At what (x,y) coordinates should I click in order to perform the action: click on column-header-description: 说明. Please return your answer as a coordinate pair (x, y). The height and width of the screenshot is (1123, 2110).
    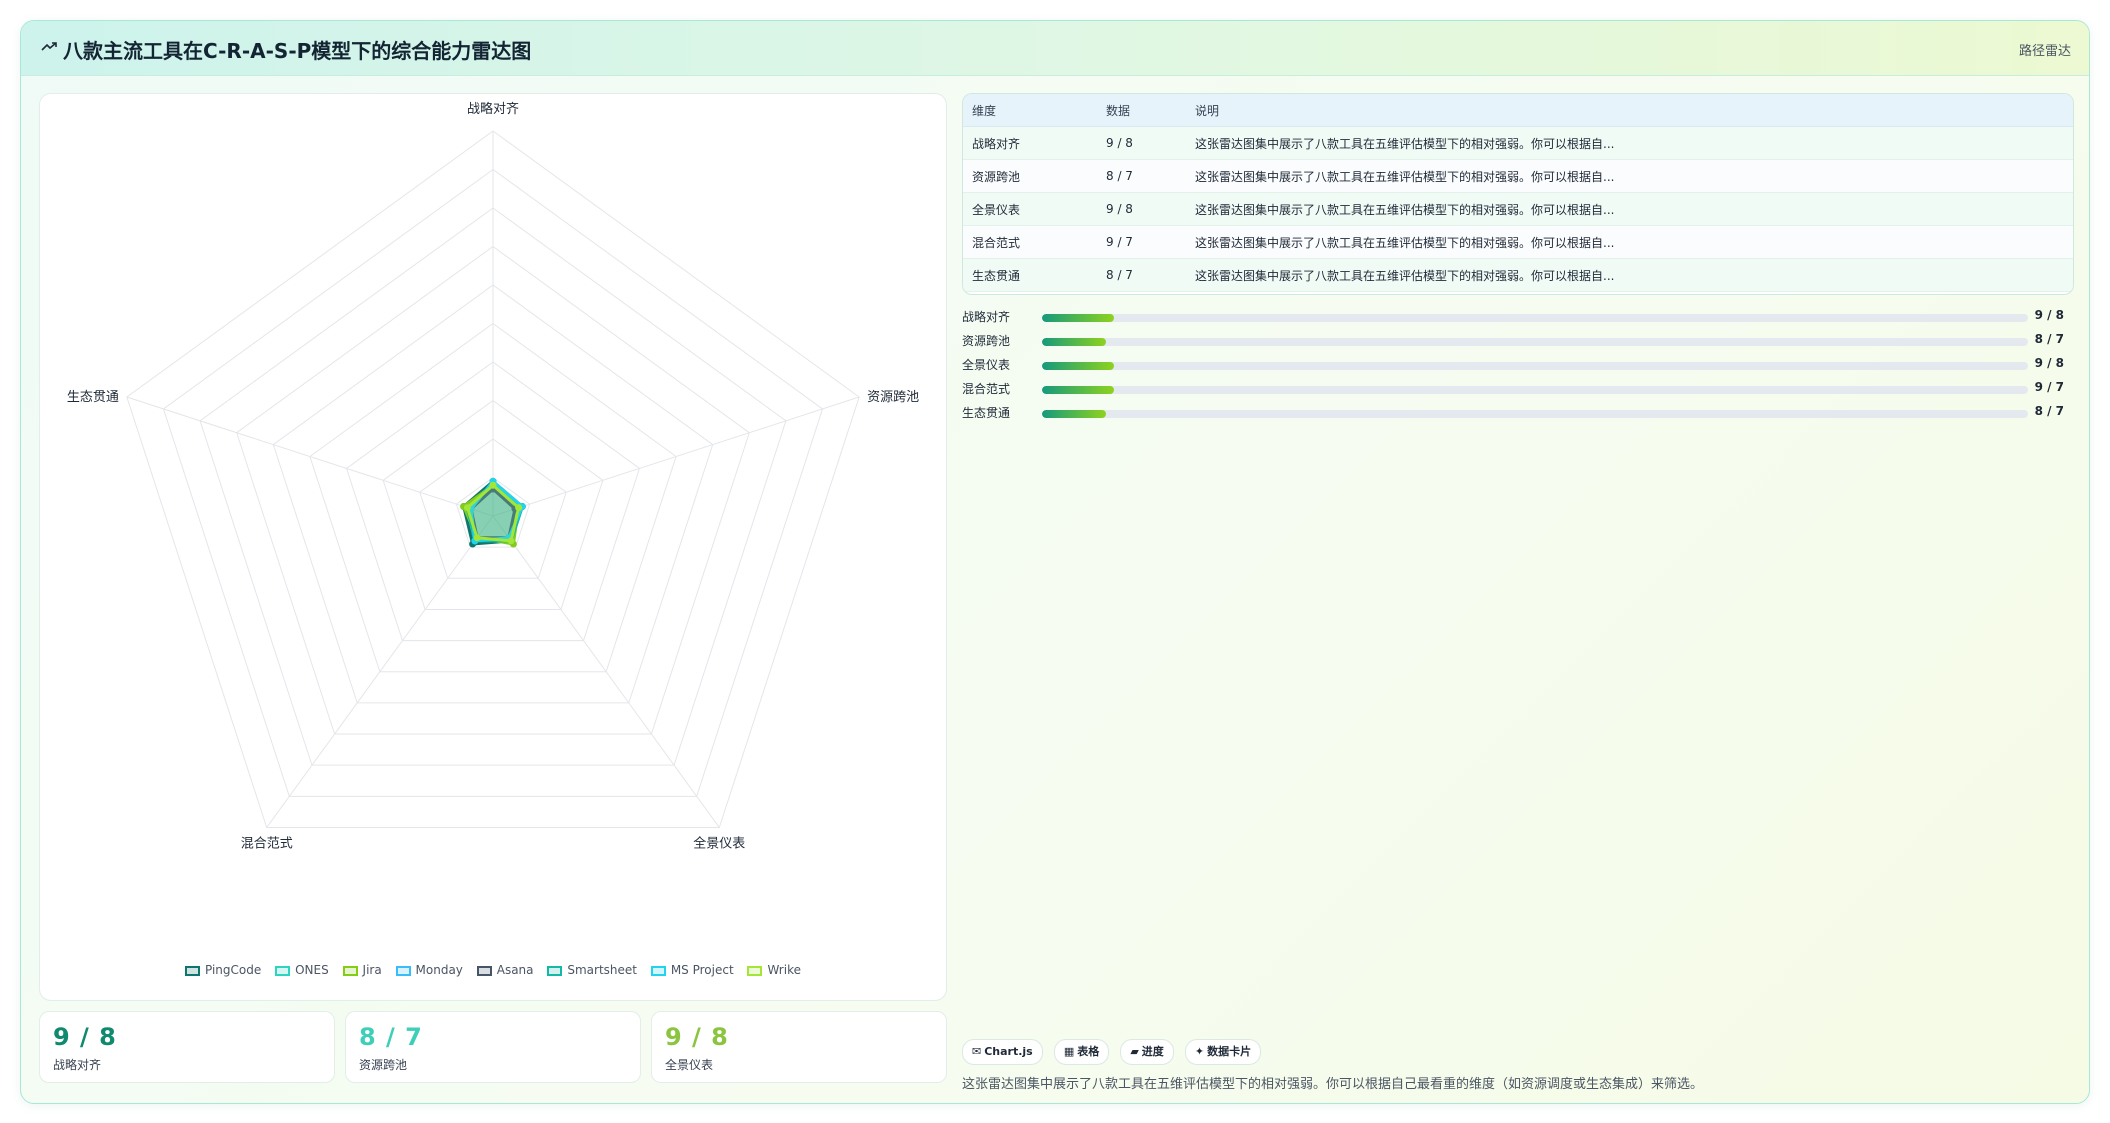
    Looking at the image, I should click on (1629, 110).